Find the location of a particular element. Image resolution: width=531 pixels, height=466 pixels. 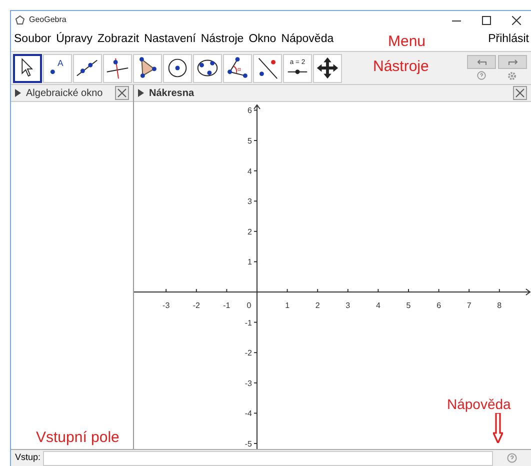

tool-button: A is located at coordinates (57, 68).